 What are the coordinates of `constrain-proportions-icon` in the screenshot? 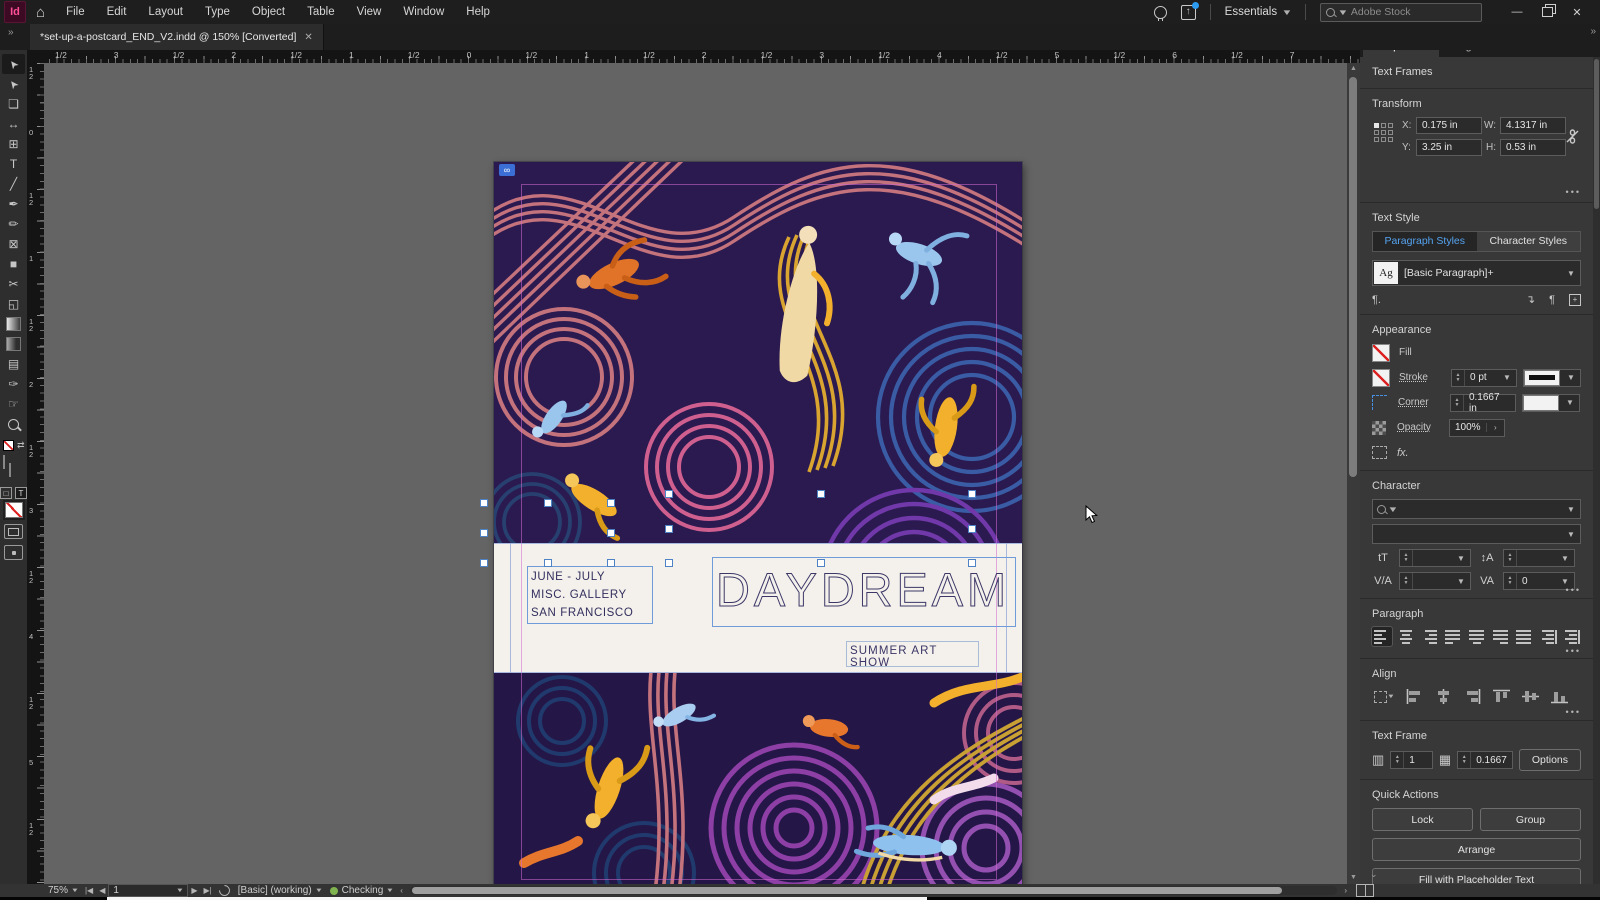 It's located at (1572, 138).